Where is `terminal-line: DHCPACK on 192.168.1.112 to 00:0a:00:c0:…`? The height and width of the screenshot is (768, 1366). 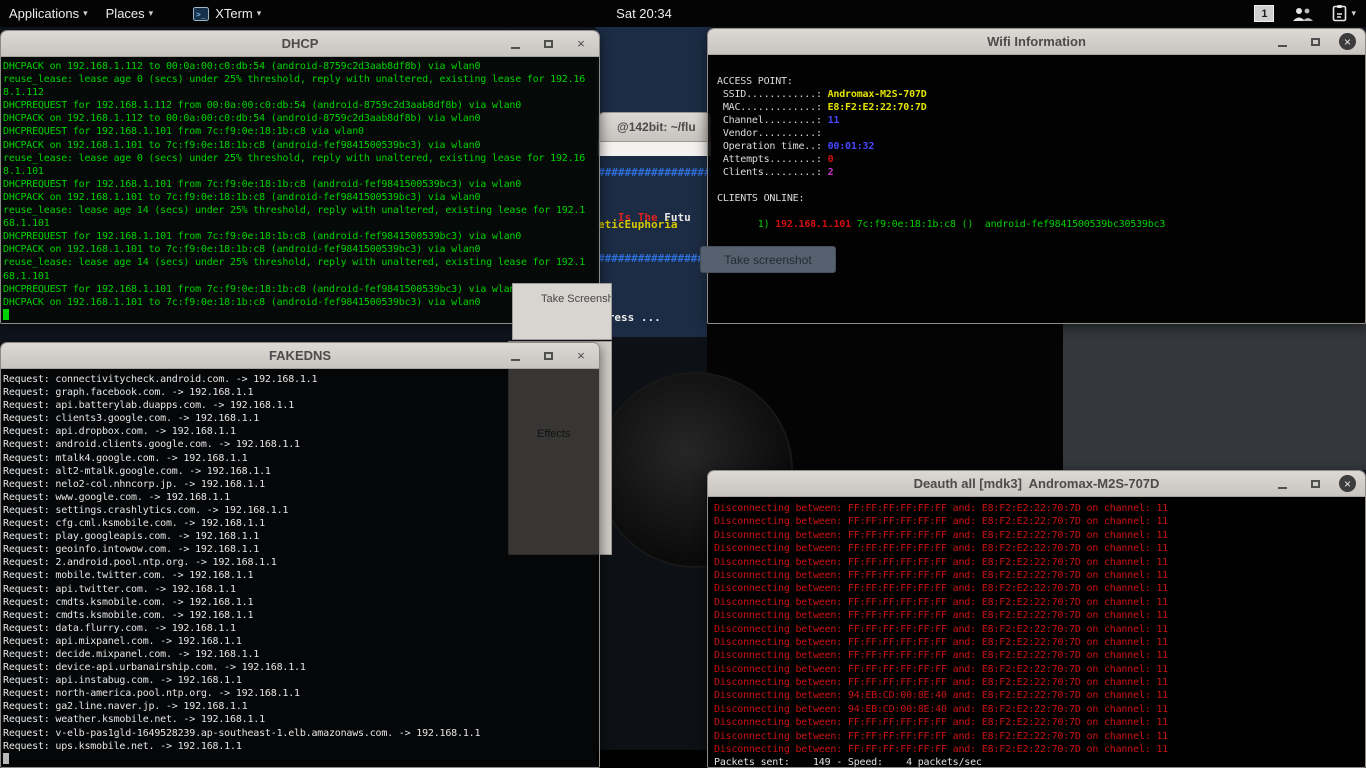 terminal-line: DHCPACK on 192.168.1.112 to 00:0a:00:c0:… is located at coordinates (242, 119).